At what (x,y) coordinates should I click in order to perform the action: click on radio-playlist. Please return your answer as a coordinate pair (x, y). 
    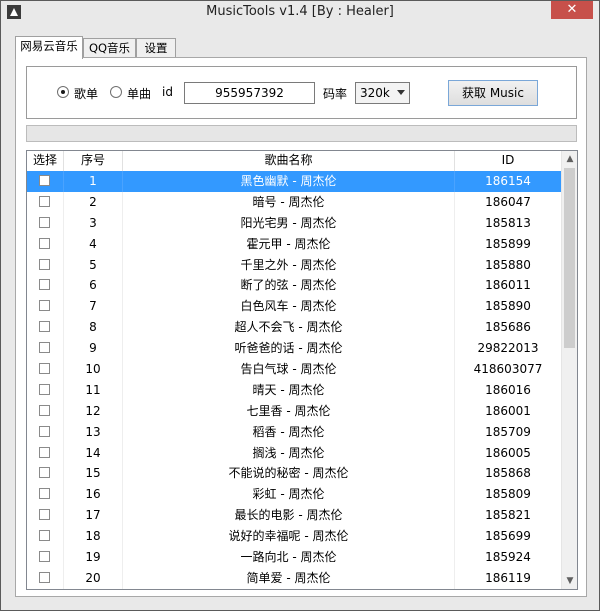
    Looking at the image, I should click on (63, 92).